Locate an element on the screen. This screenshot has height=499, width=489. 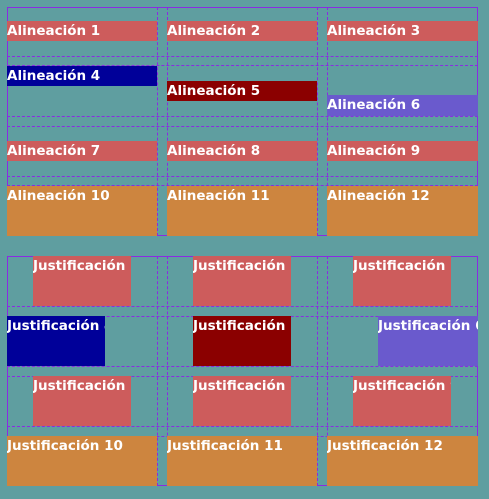
justification-item-3: Justificación 3 is located at coordinates (402, 281).